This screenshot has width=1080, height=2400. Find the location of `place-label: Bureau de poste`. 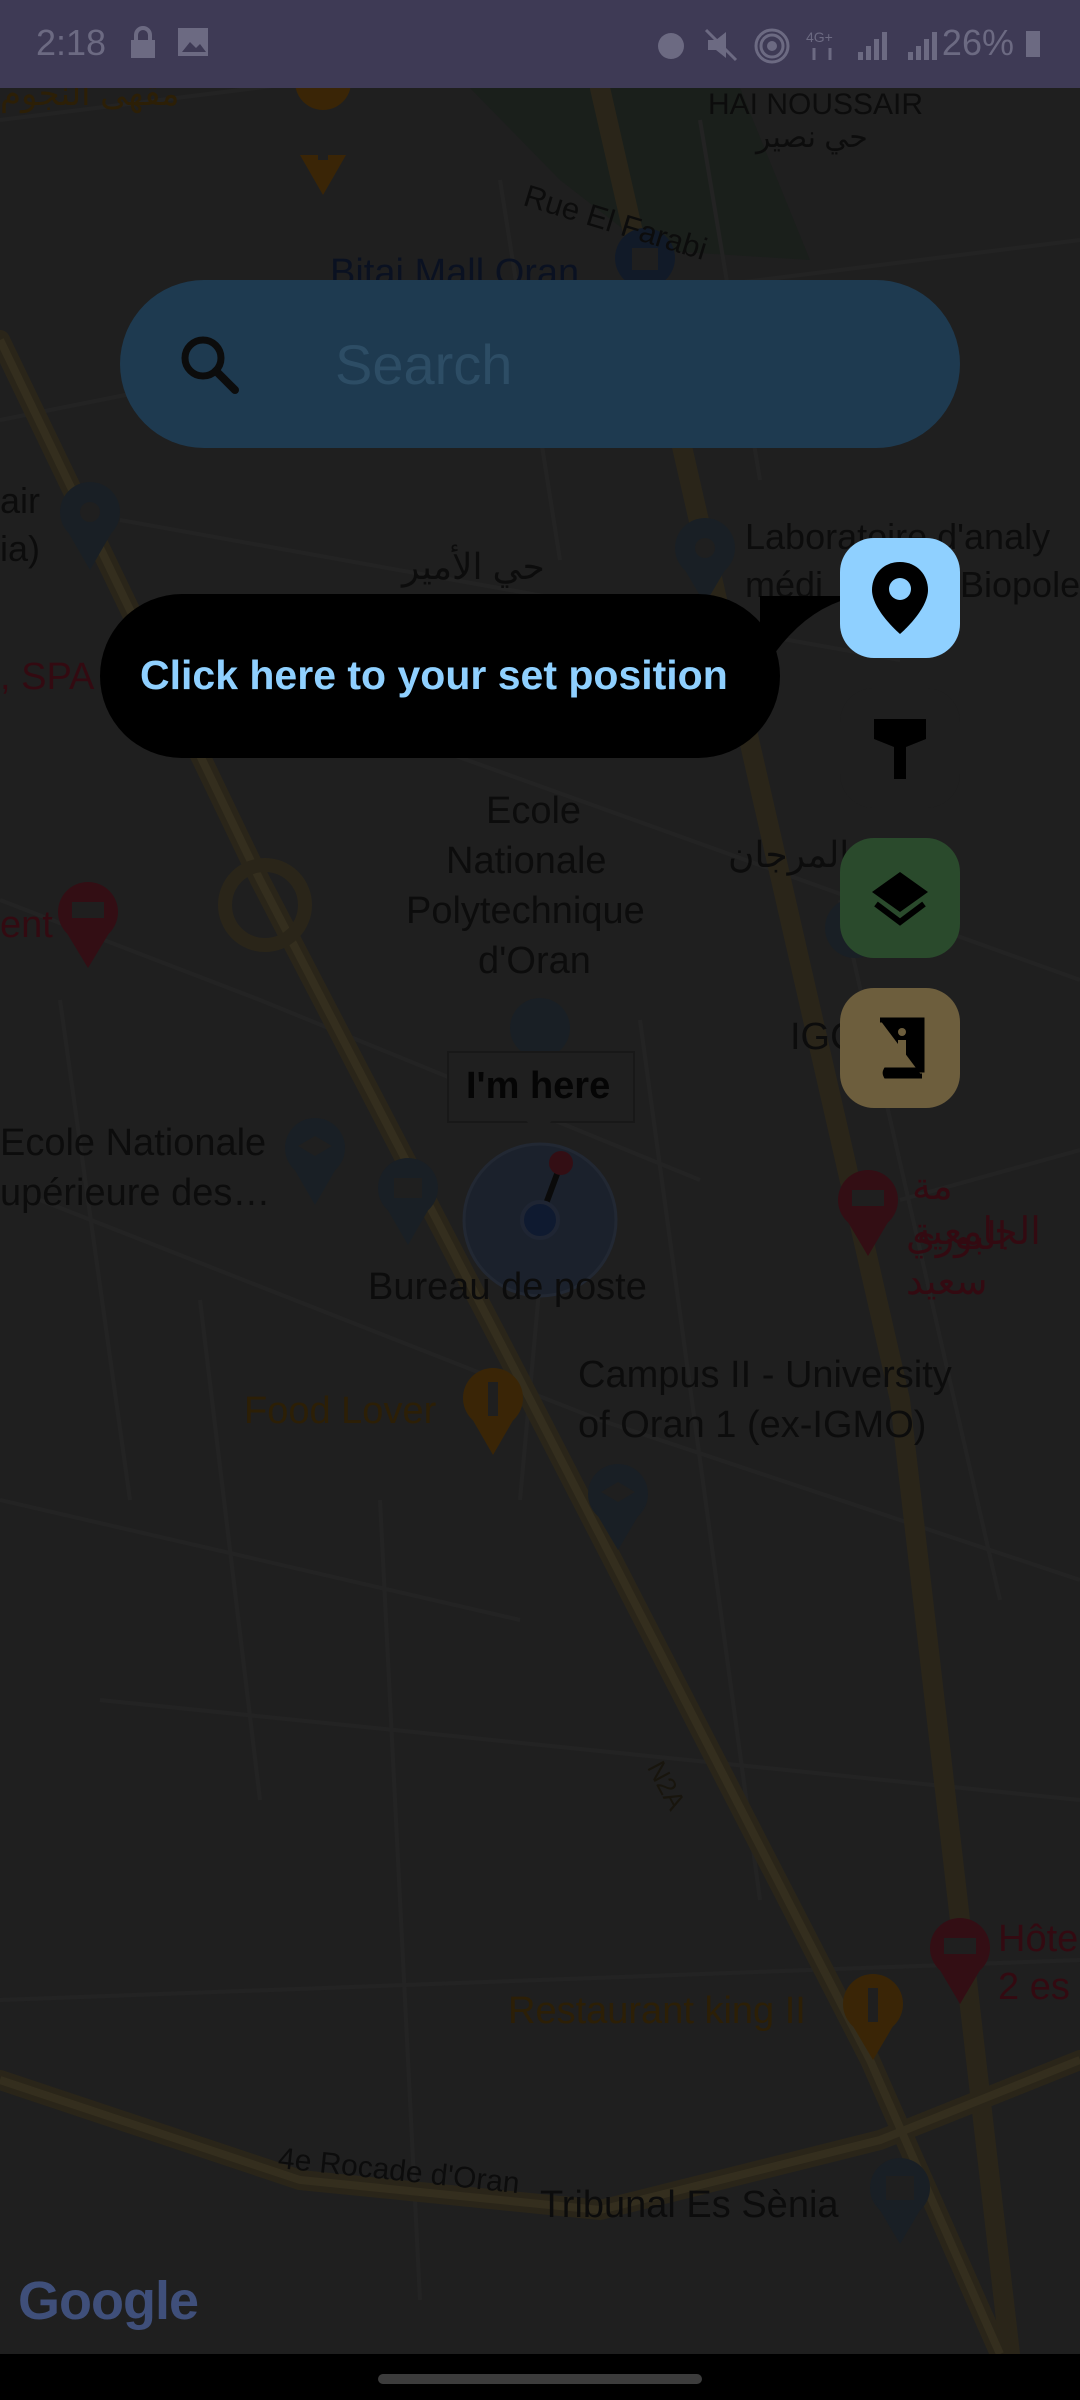

place-label: Bureau de poste is located at coordinates (507, 1287).